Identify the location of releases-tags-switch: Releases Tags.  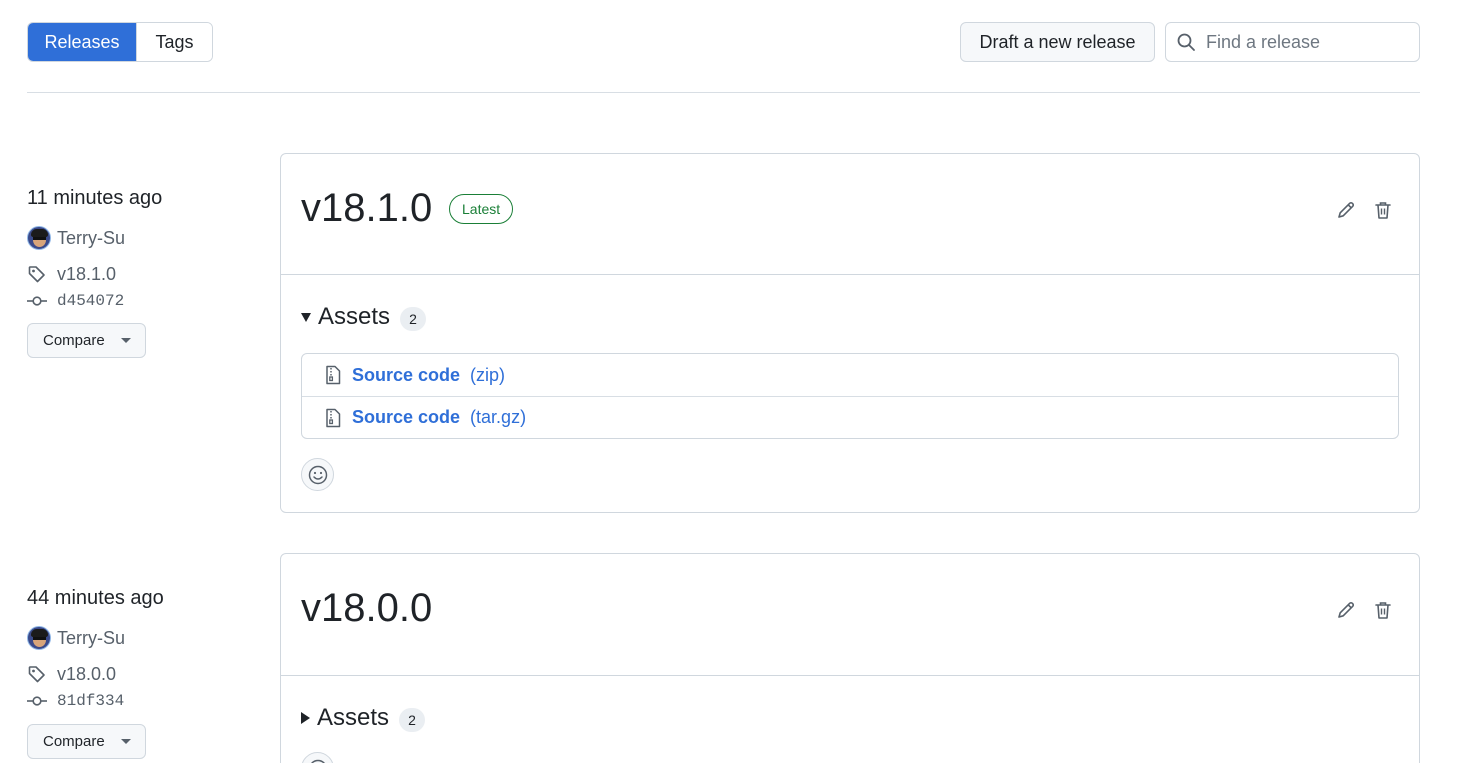
(120, 42).